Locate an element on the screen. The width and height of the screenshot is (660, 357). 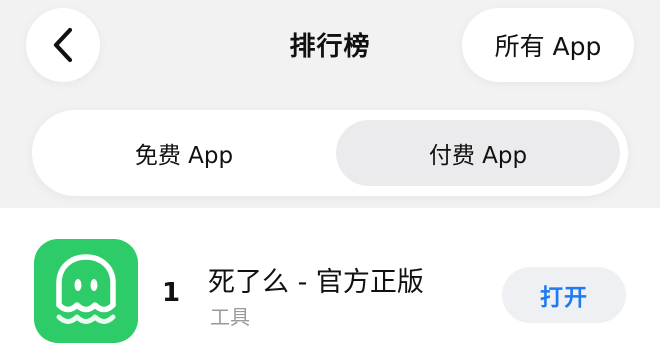
all-apps-button: 所有 App is located at coordinates (548, 45).